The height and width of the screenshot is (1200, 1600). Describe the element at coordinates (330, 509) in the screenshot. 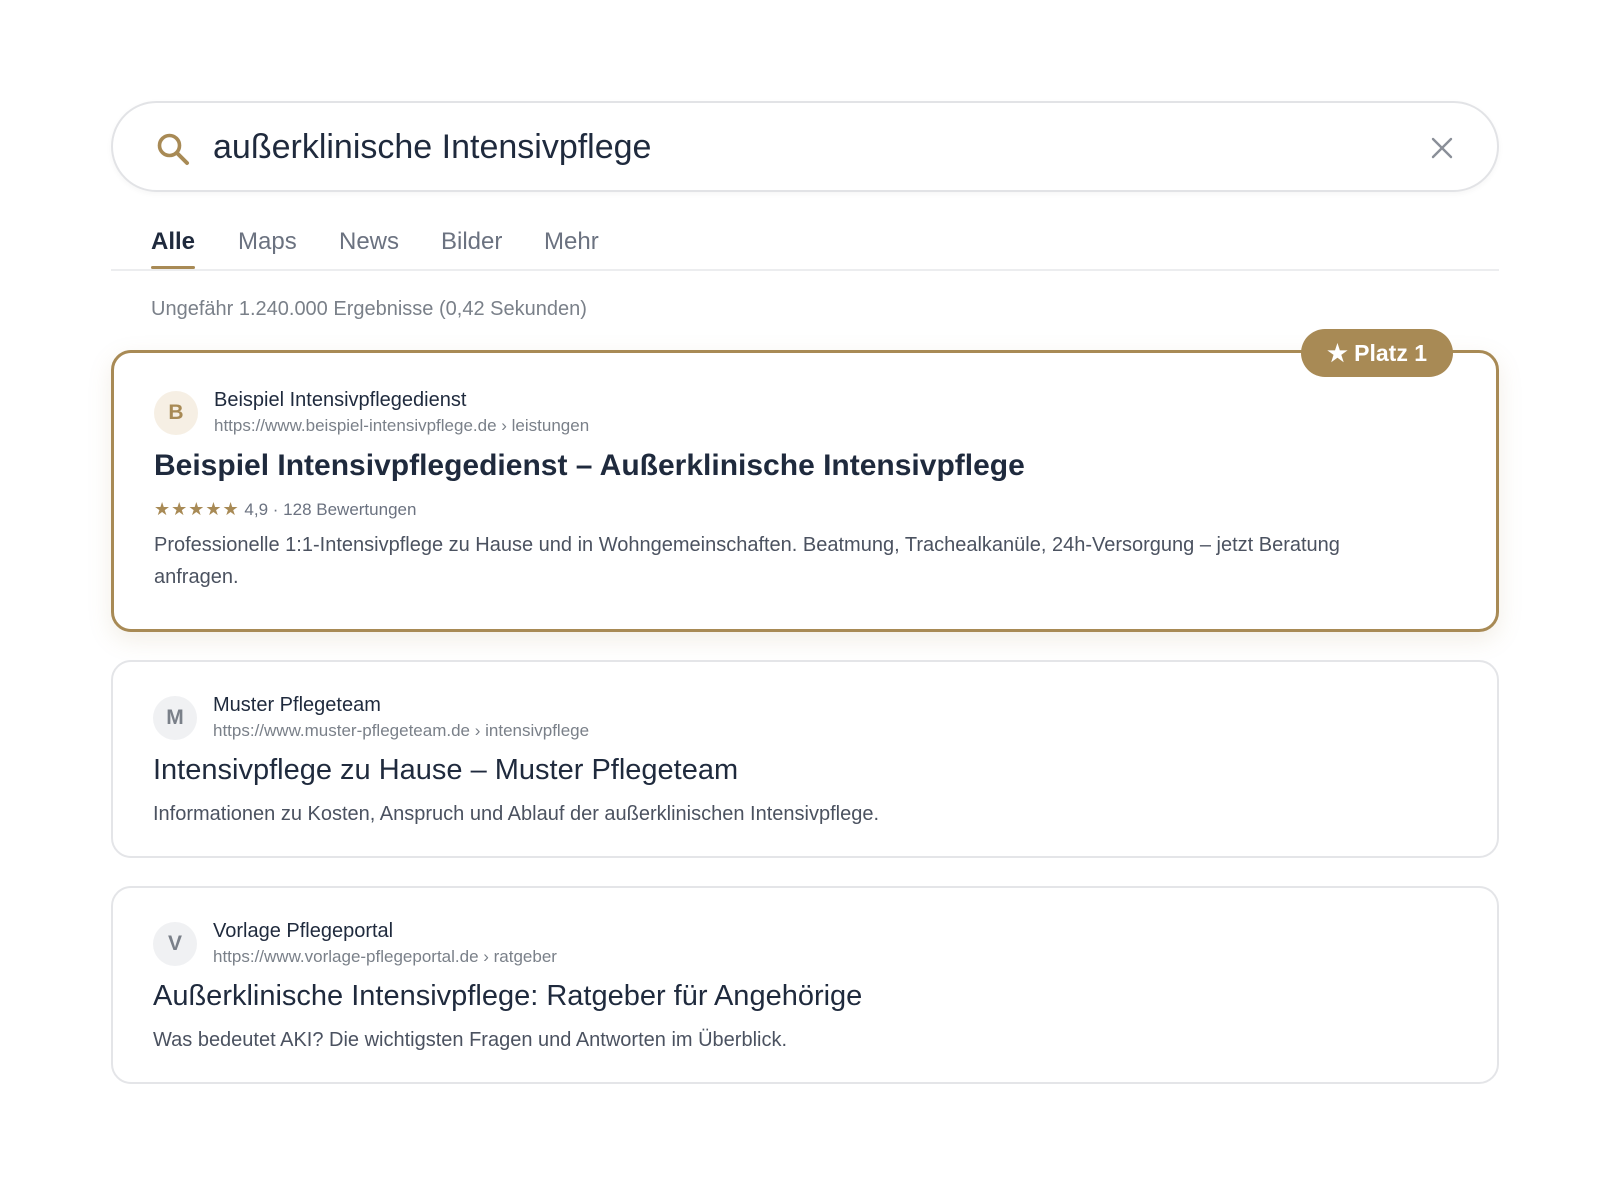

I see `rating-text: 4,9 · 128 Bewertungen` at that location.